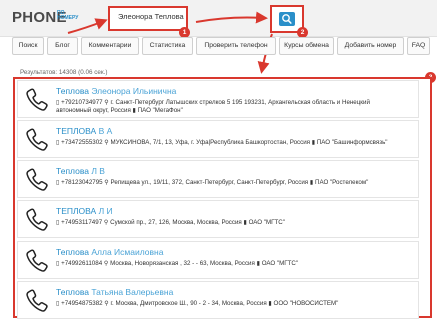  I want to click on result-name-link: ТЕПЛОВА В А, so click(84, 131).